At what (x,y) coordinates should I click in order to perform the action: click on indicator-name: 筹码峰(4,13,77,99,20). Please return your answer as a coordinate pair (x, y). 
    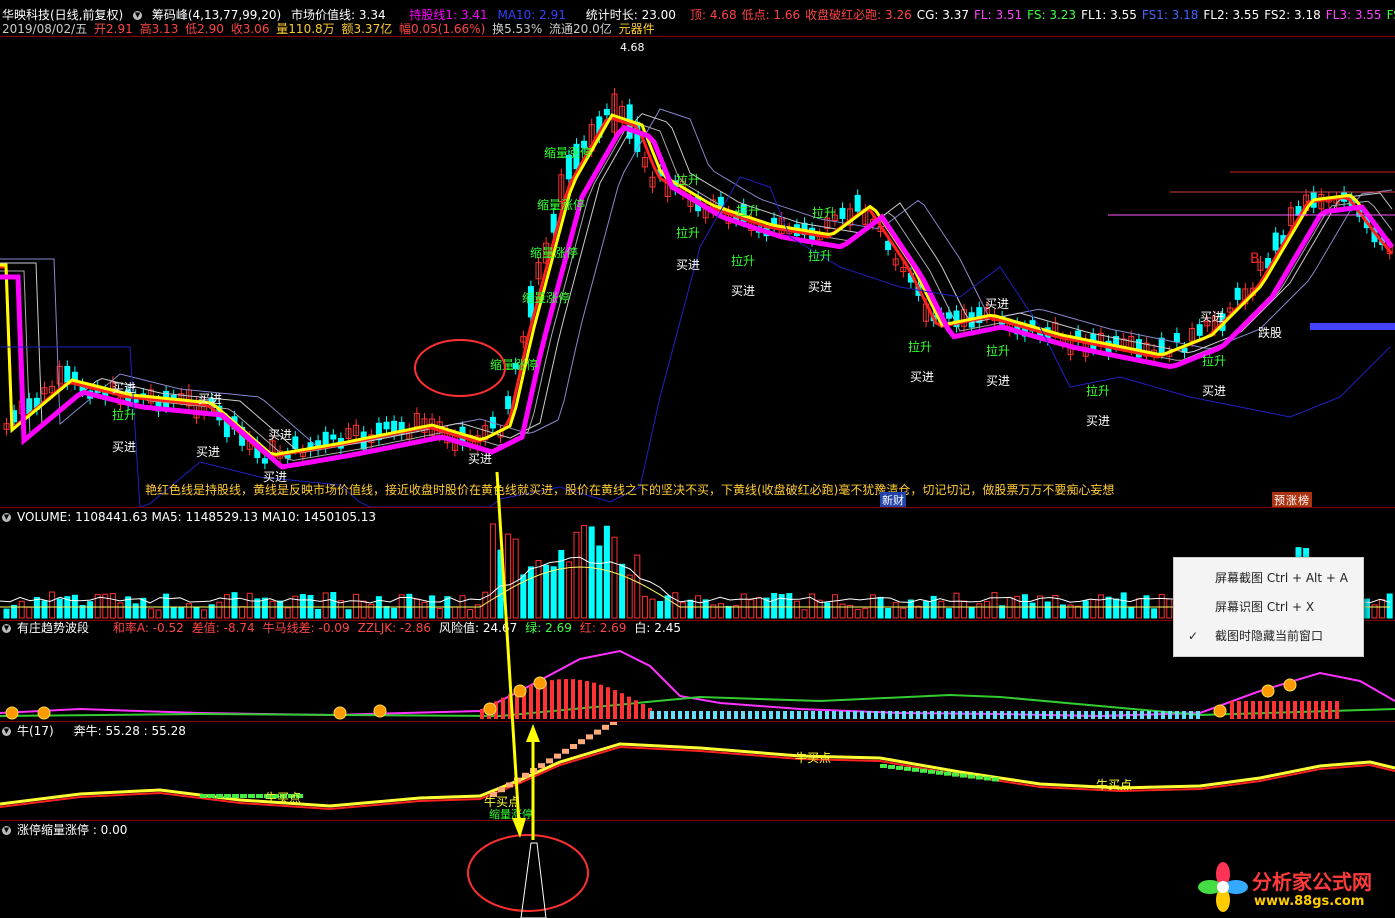
    Looking at the image, I should click on (216, 15).